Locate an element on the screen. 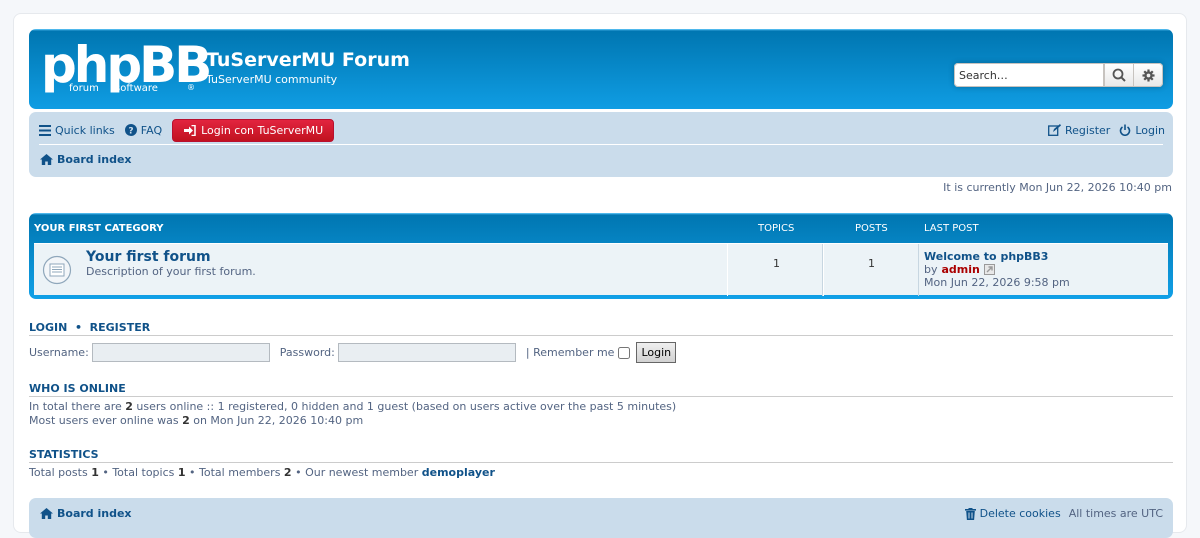  site-title: TuServerMU Forum is located at coordinates (308, 60).